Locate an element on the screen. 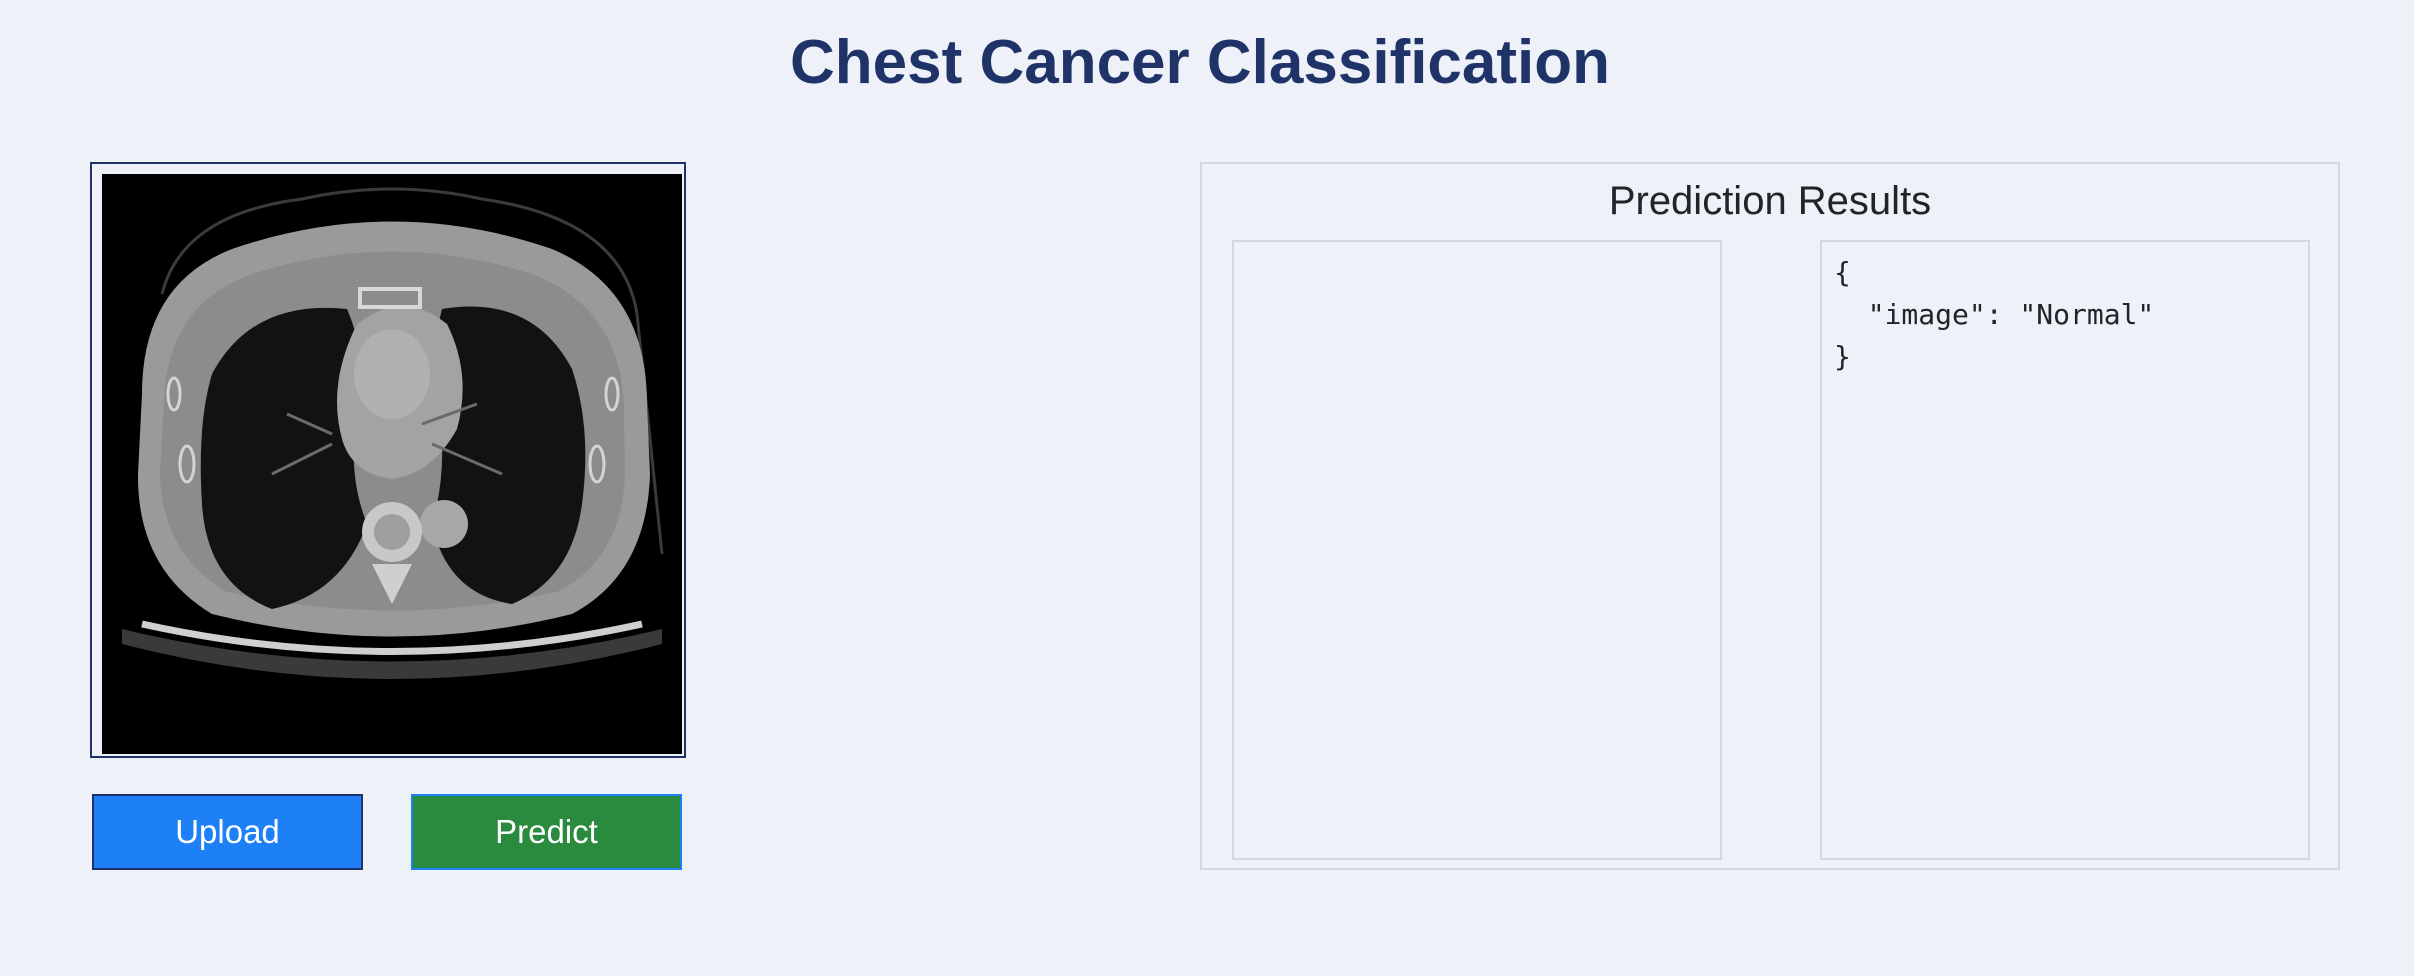 The image size is (2414, 976). result-json-box: { "image": "Normal" } is located at coordinates (2065, 550).